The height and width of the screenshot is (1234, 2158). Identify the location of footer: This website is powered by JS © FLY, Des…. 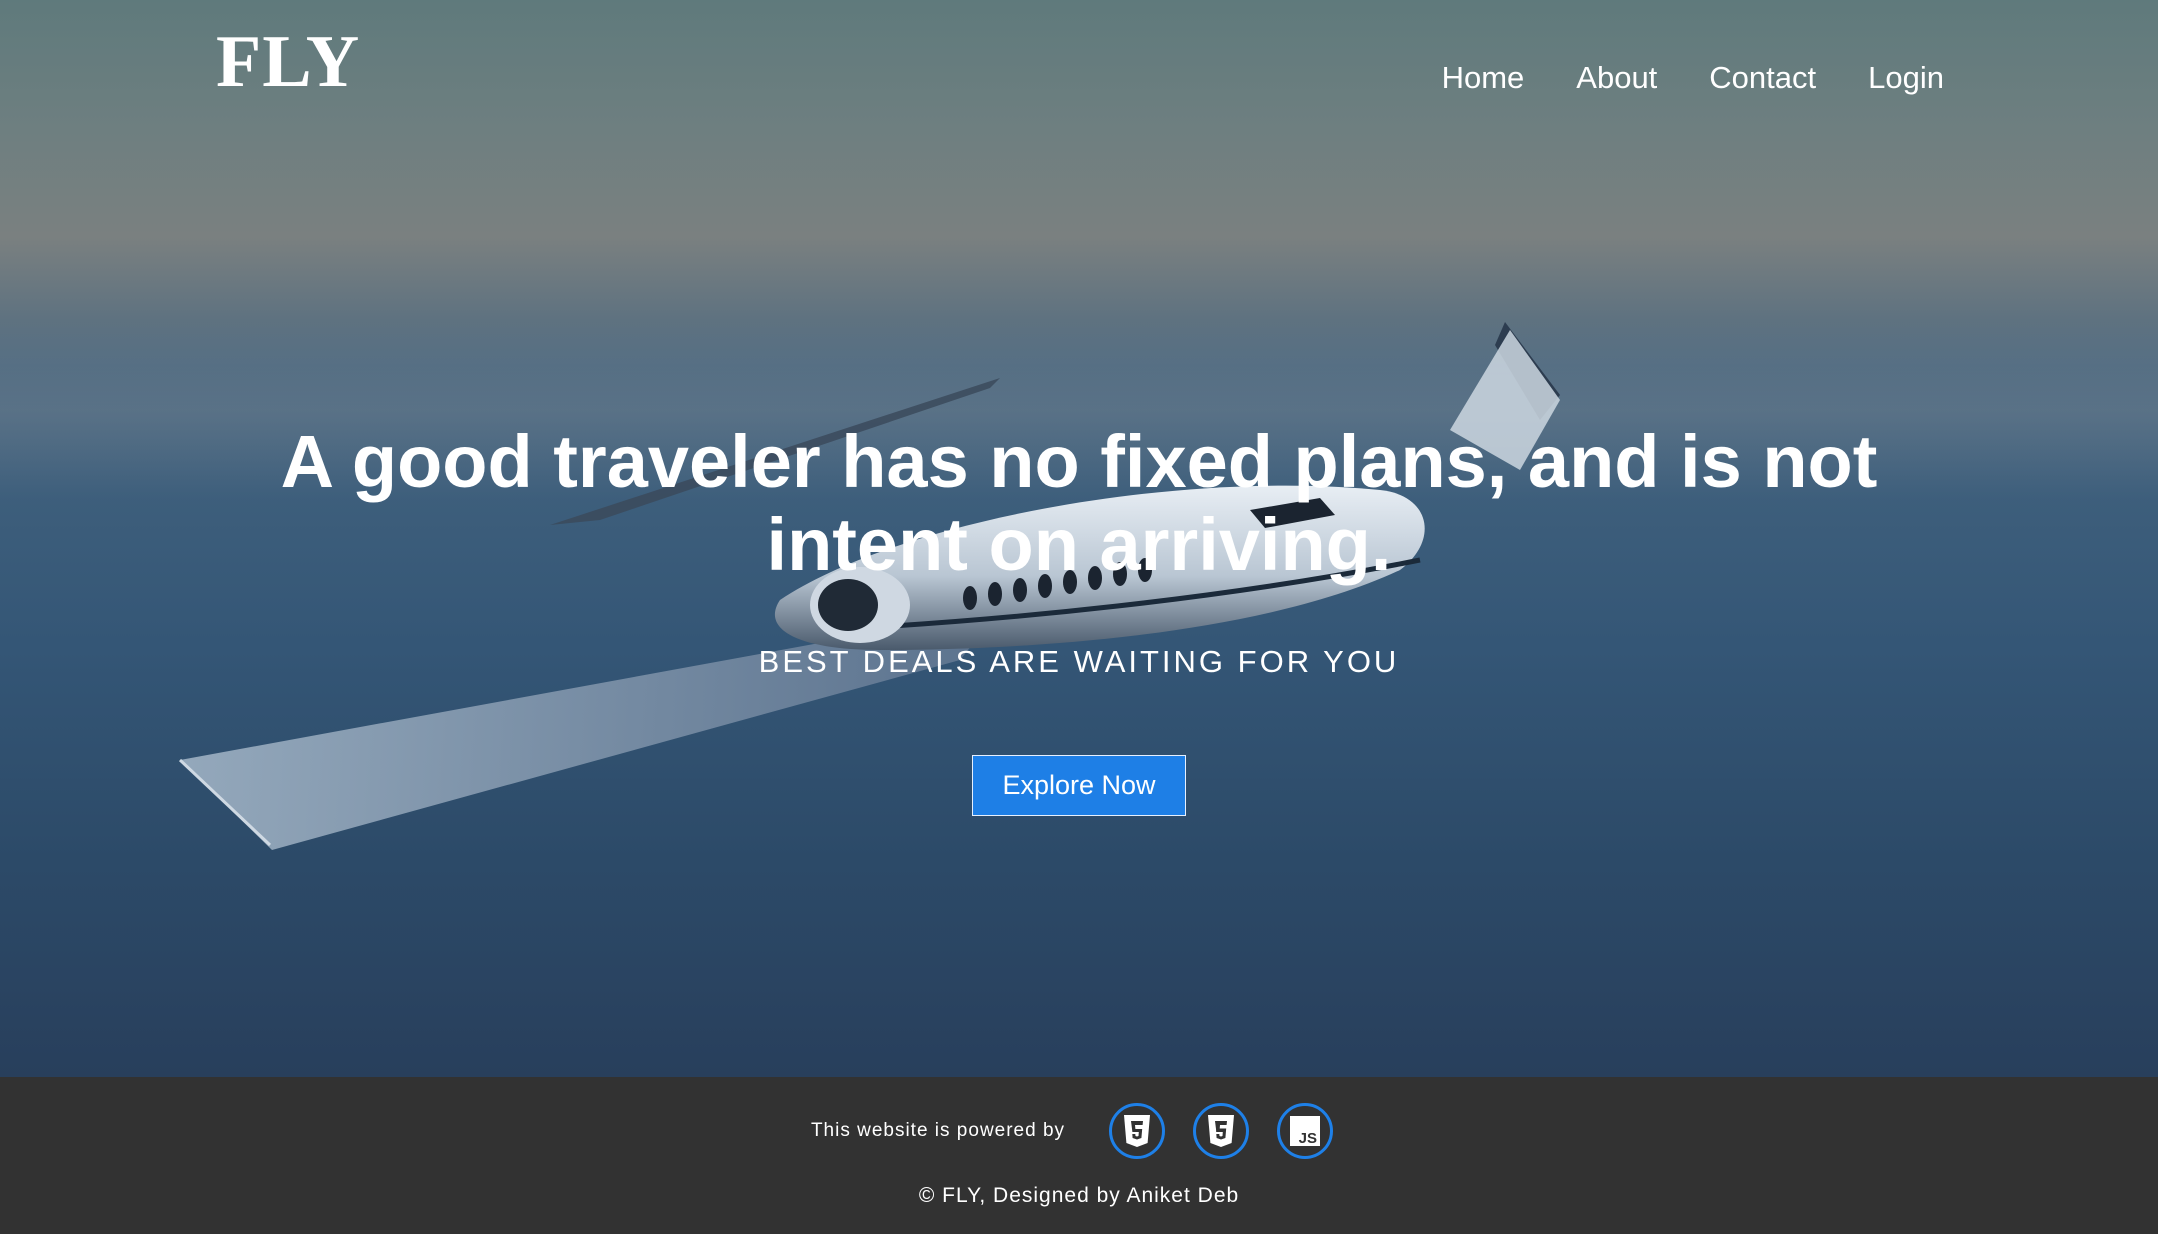
(1079, 1155).